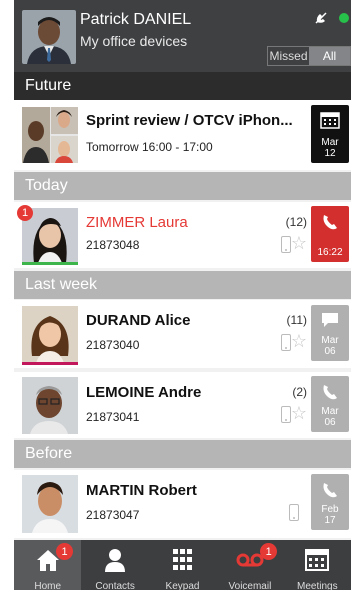 The width and height of the screenshot is (363, 590). Describe the element at coordinates (317, 585) in the screenshot. I see `tab-label: Meetings` at that location.